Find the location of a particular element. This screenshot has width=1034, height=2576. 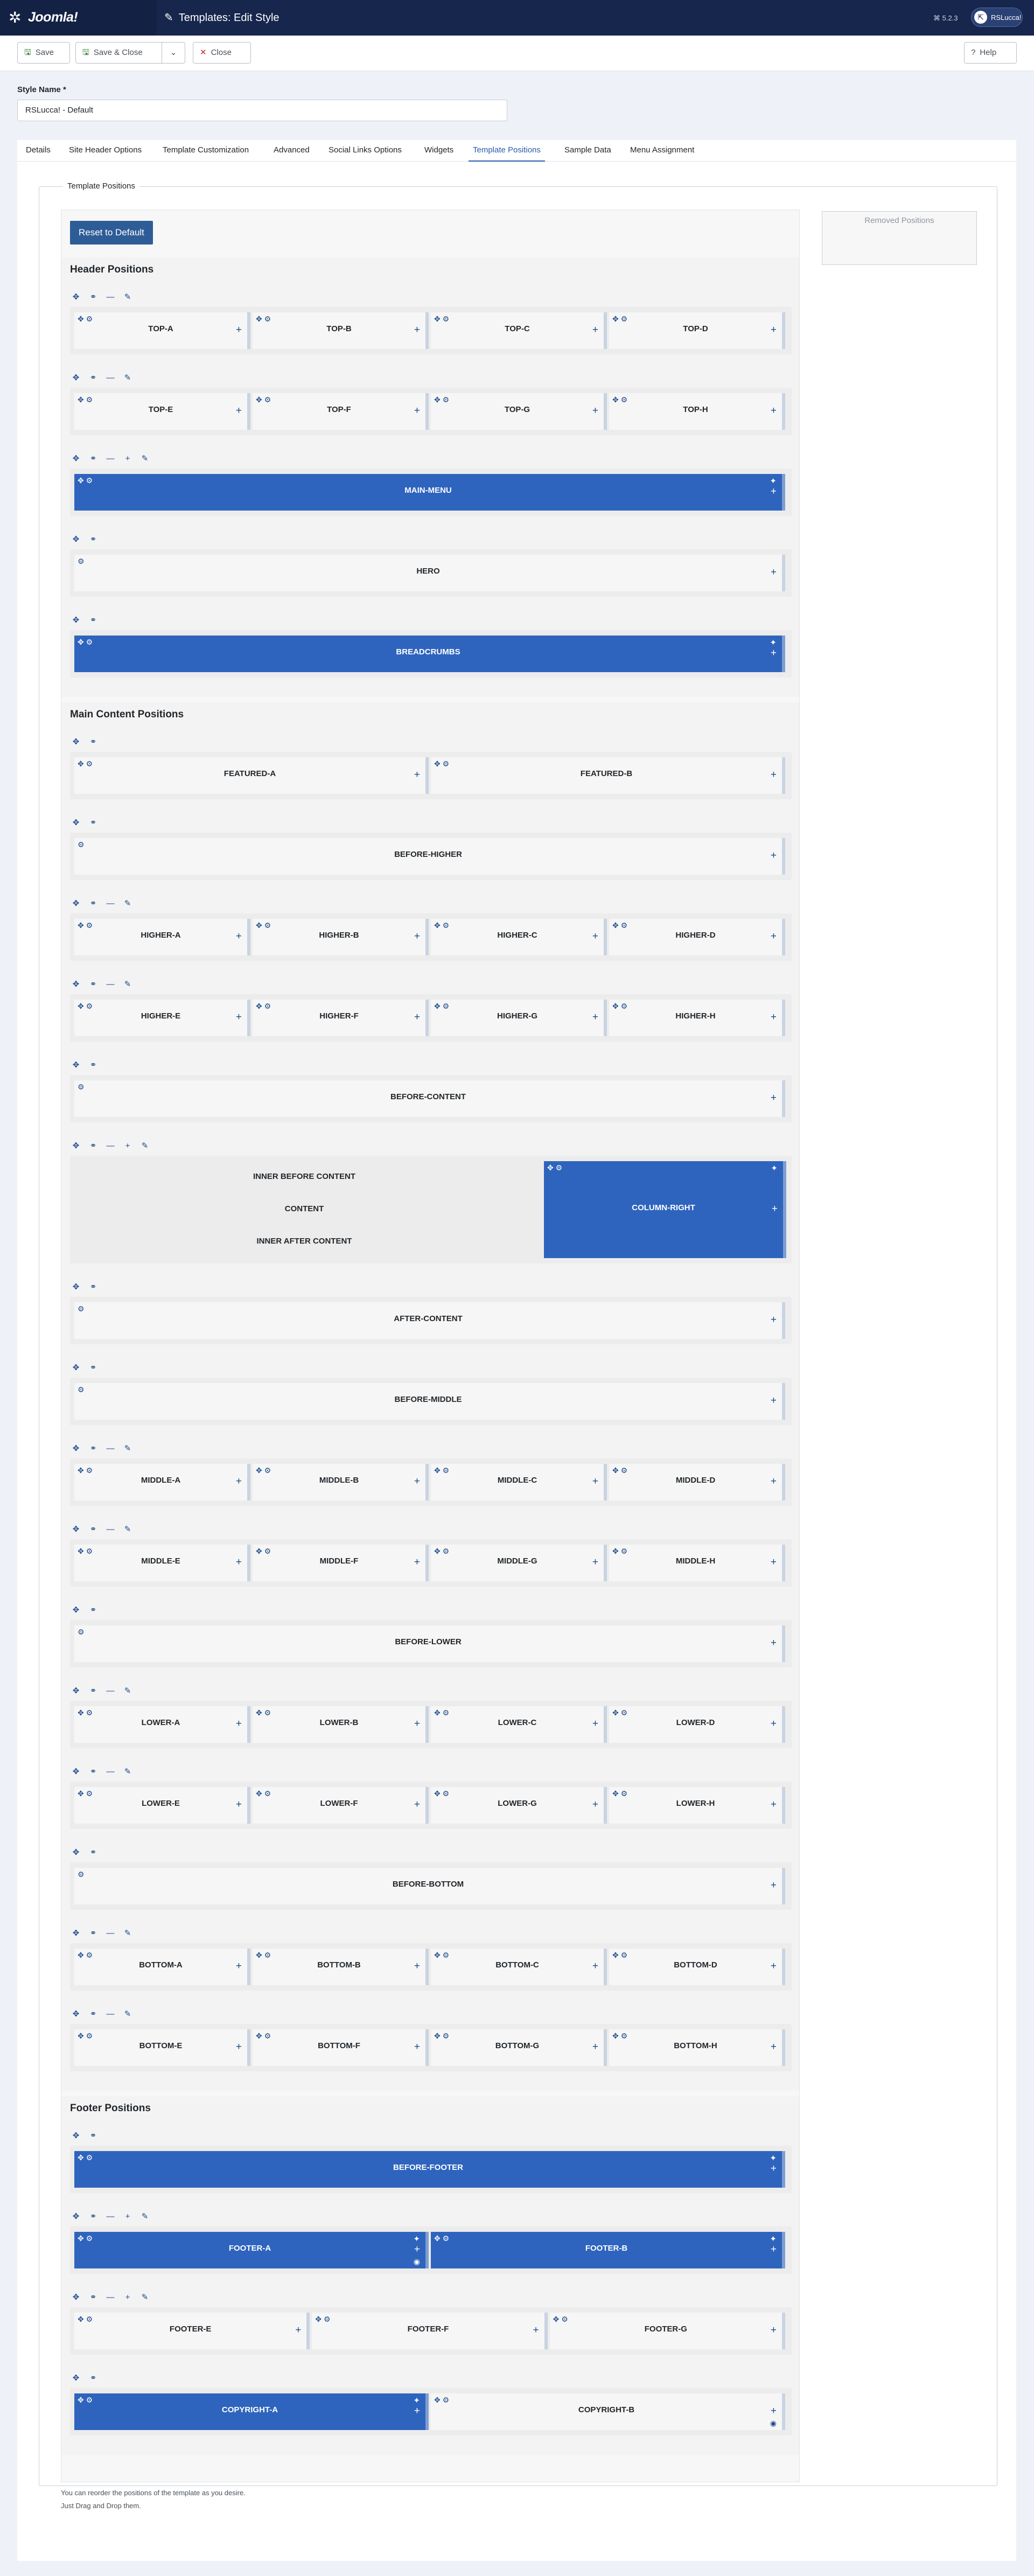

position-cell: BOTTOM-A ✥ ⚙ + is located at coordinates (162, 1967).